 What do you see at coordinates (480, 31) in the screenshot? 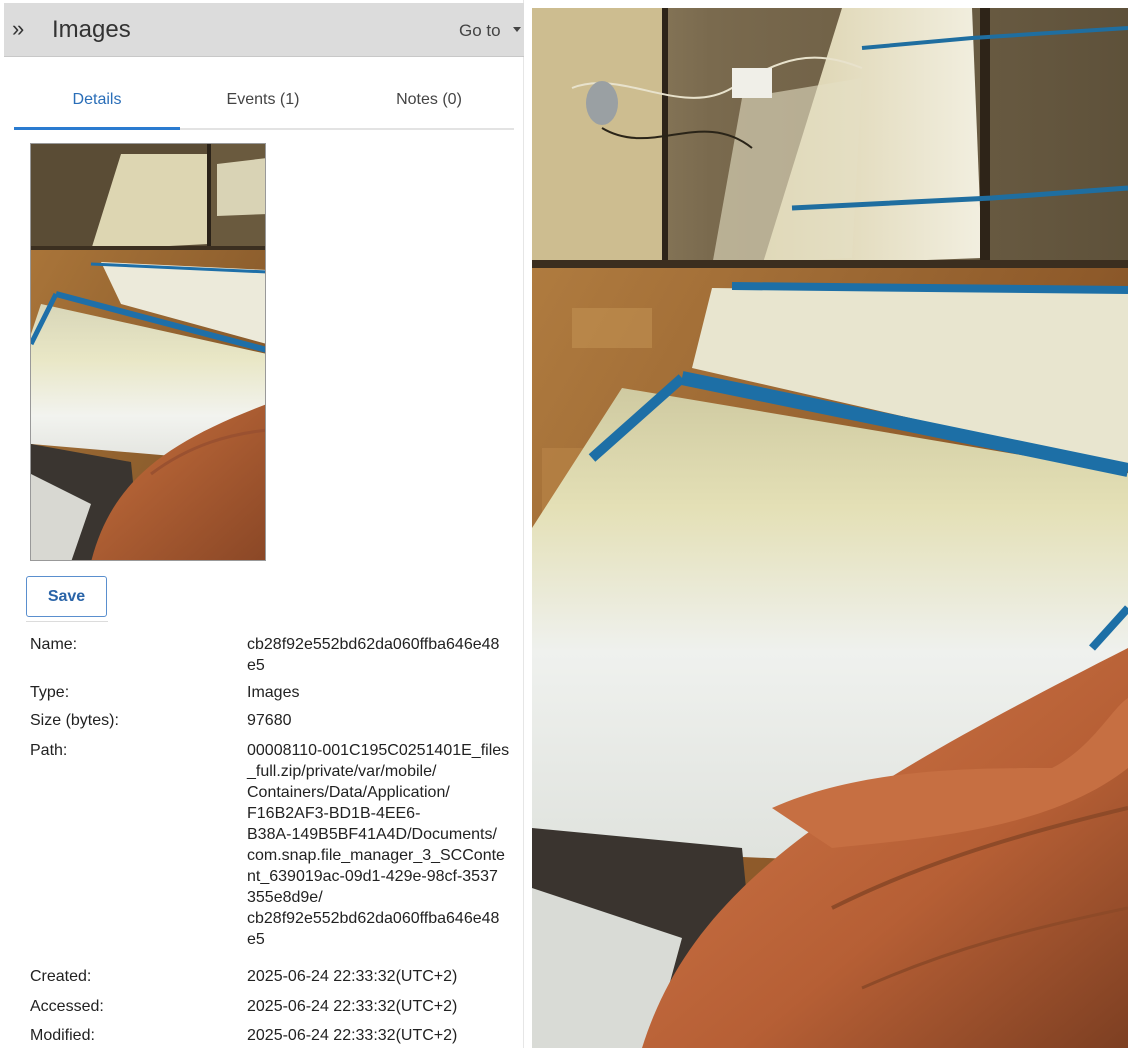
I see `goto-menu-button: Go to` at bounding box center [480, 31].